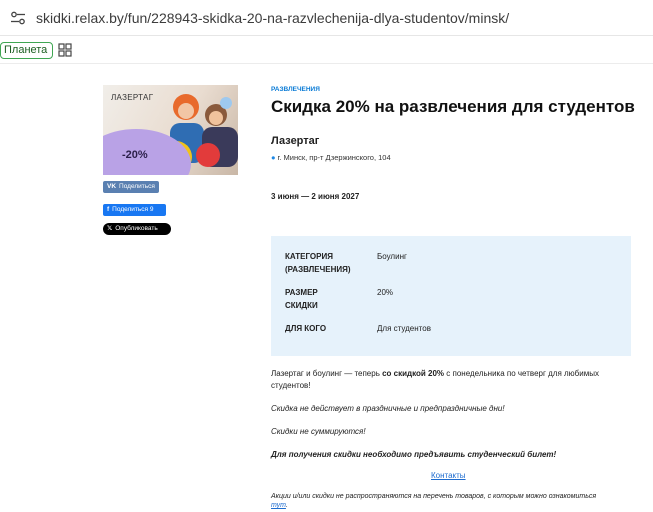 The width and height of the screenshot is (653, 512). I want to click on apps-grid-icon, so click(65, 50).